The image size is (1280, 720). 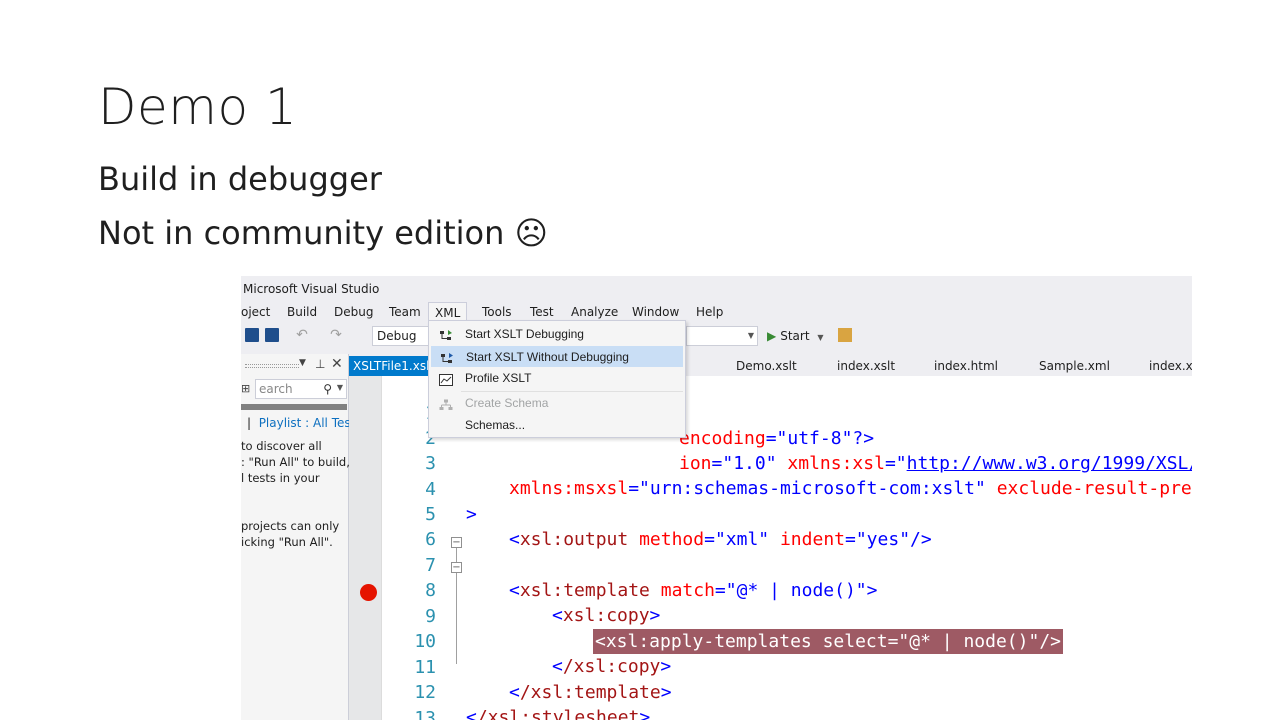 What do you see at coordinates (863, 438) in the screenshot?
I see `code-token: ?>` at bounding box center [863, 438].